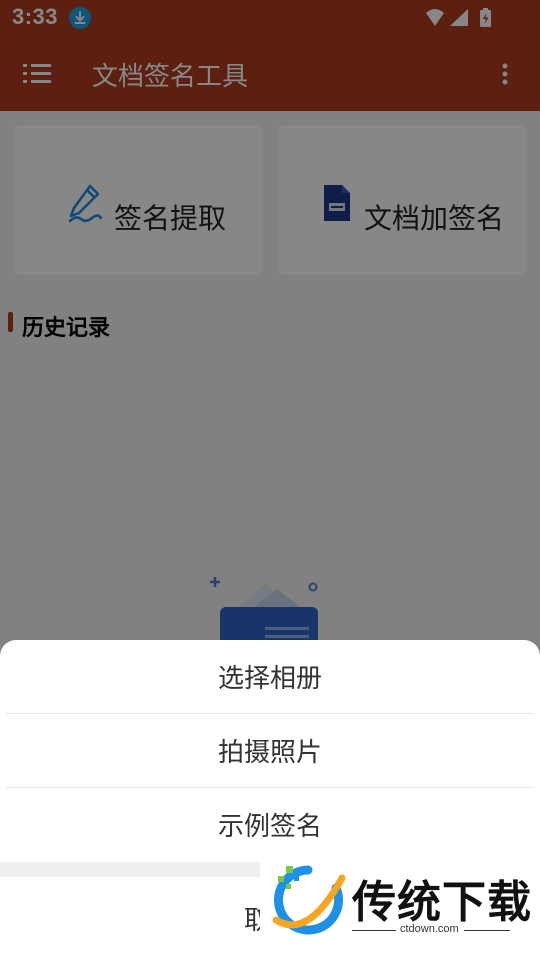 The height and width of the screenshot is (960, 540). I want to click on watermark: 传统下载 ctdown.com, so click(400, 911).